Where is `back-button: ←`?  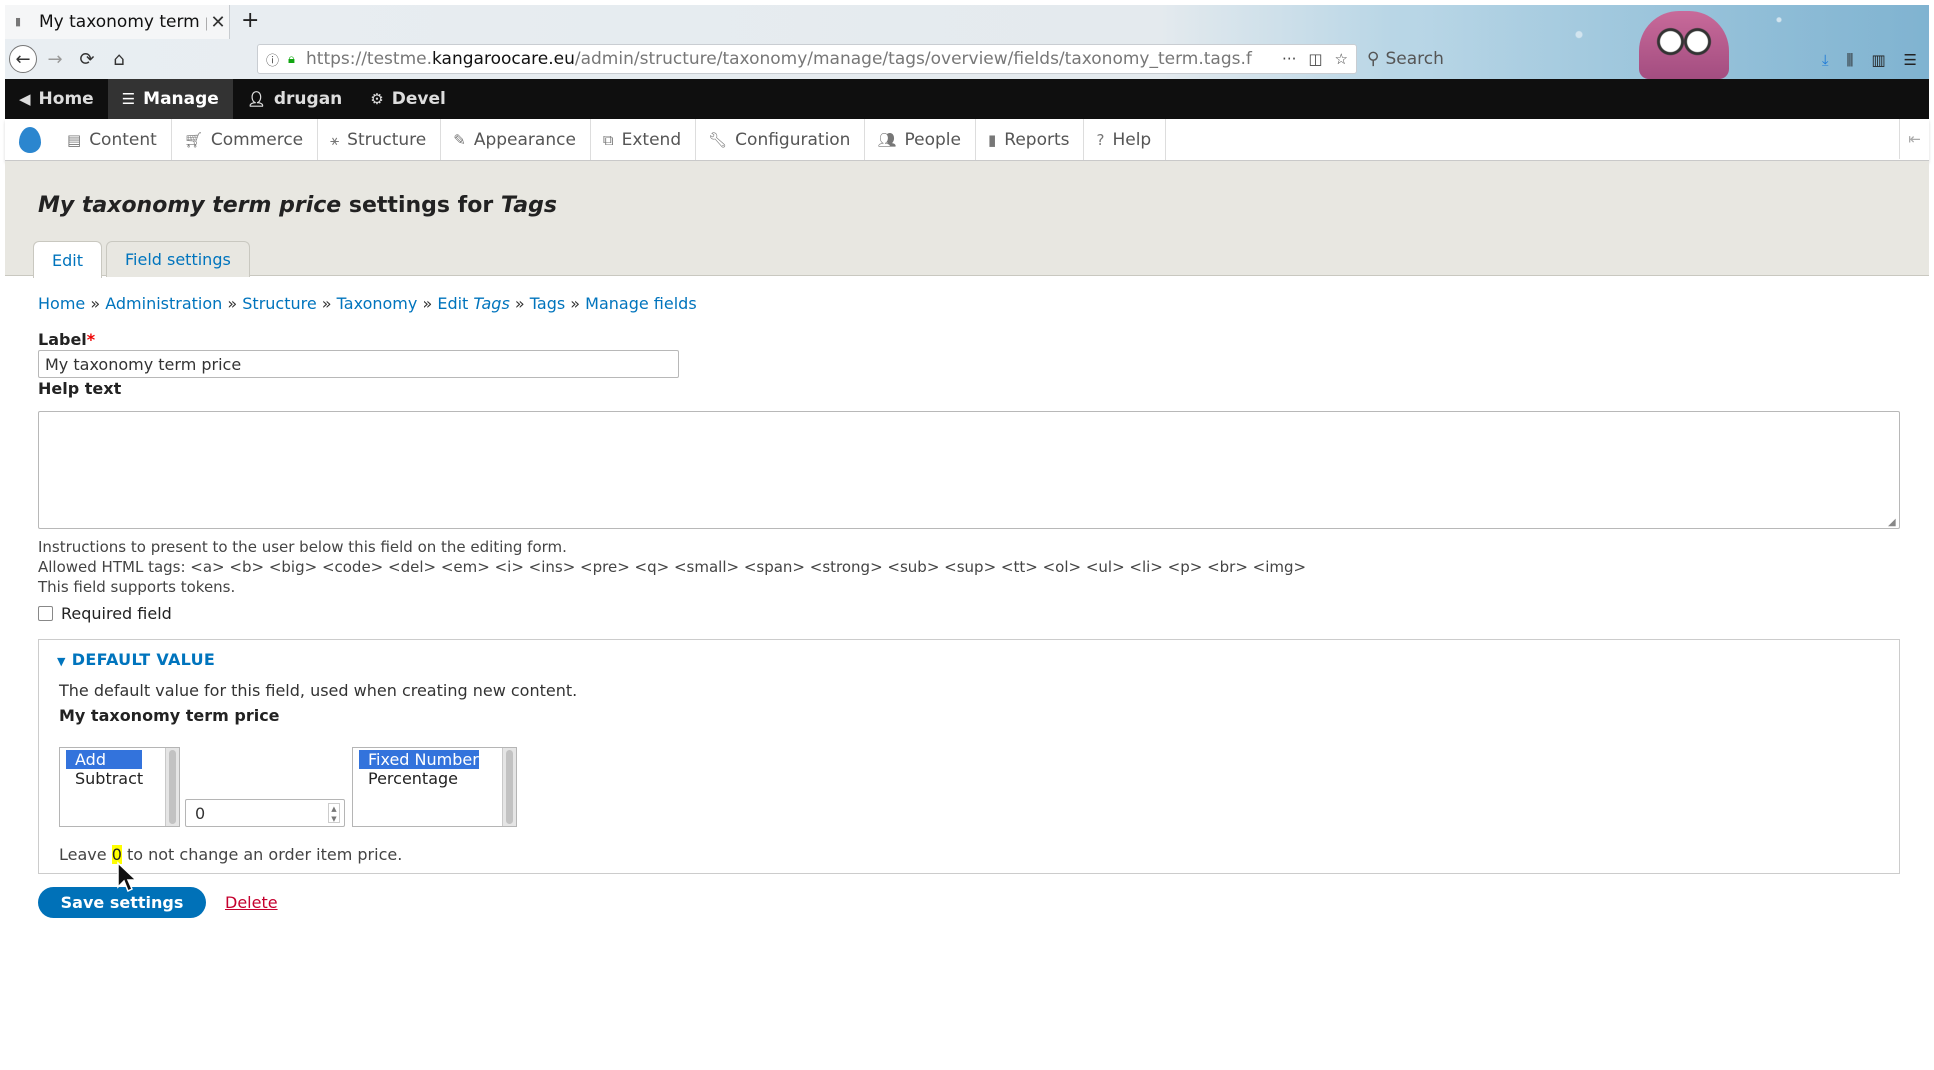
back-button: ← is located at coordinates (23, 59).